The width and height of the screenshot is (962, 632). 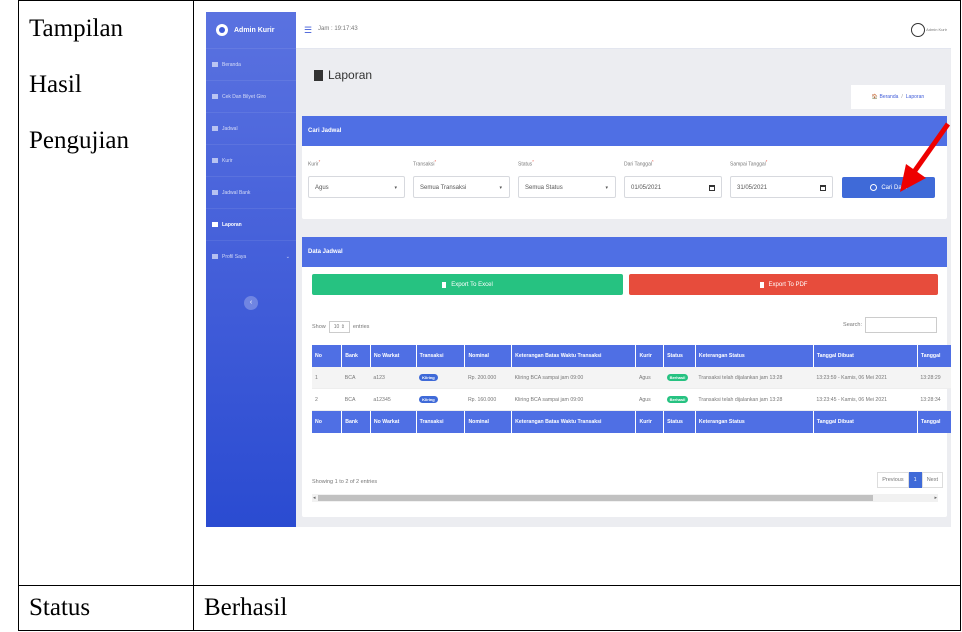 I want to click on list-icon, so click(x=215, y=128).